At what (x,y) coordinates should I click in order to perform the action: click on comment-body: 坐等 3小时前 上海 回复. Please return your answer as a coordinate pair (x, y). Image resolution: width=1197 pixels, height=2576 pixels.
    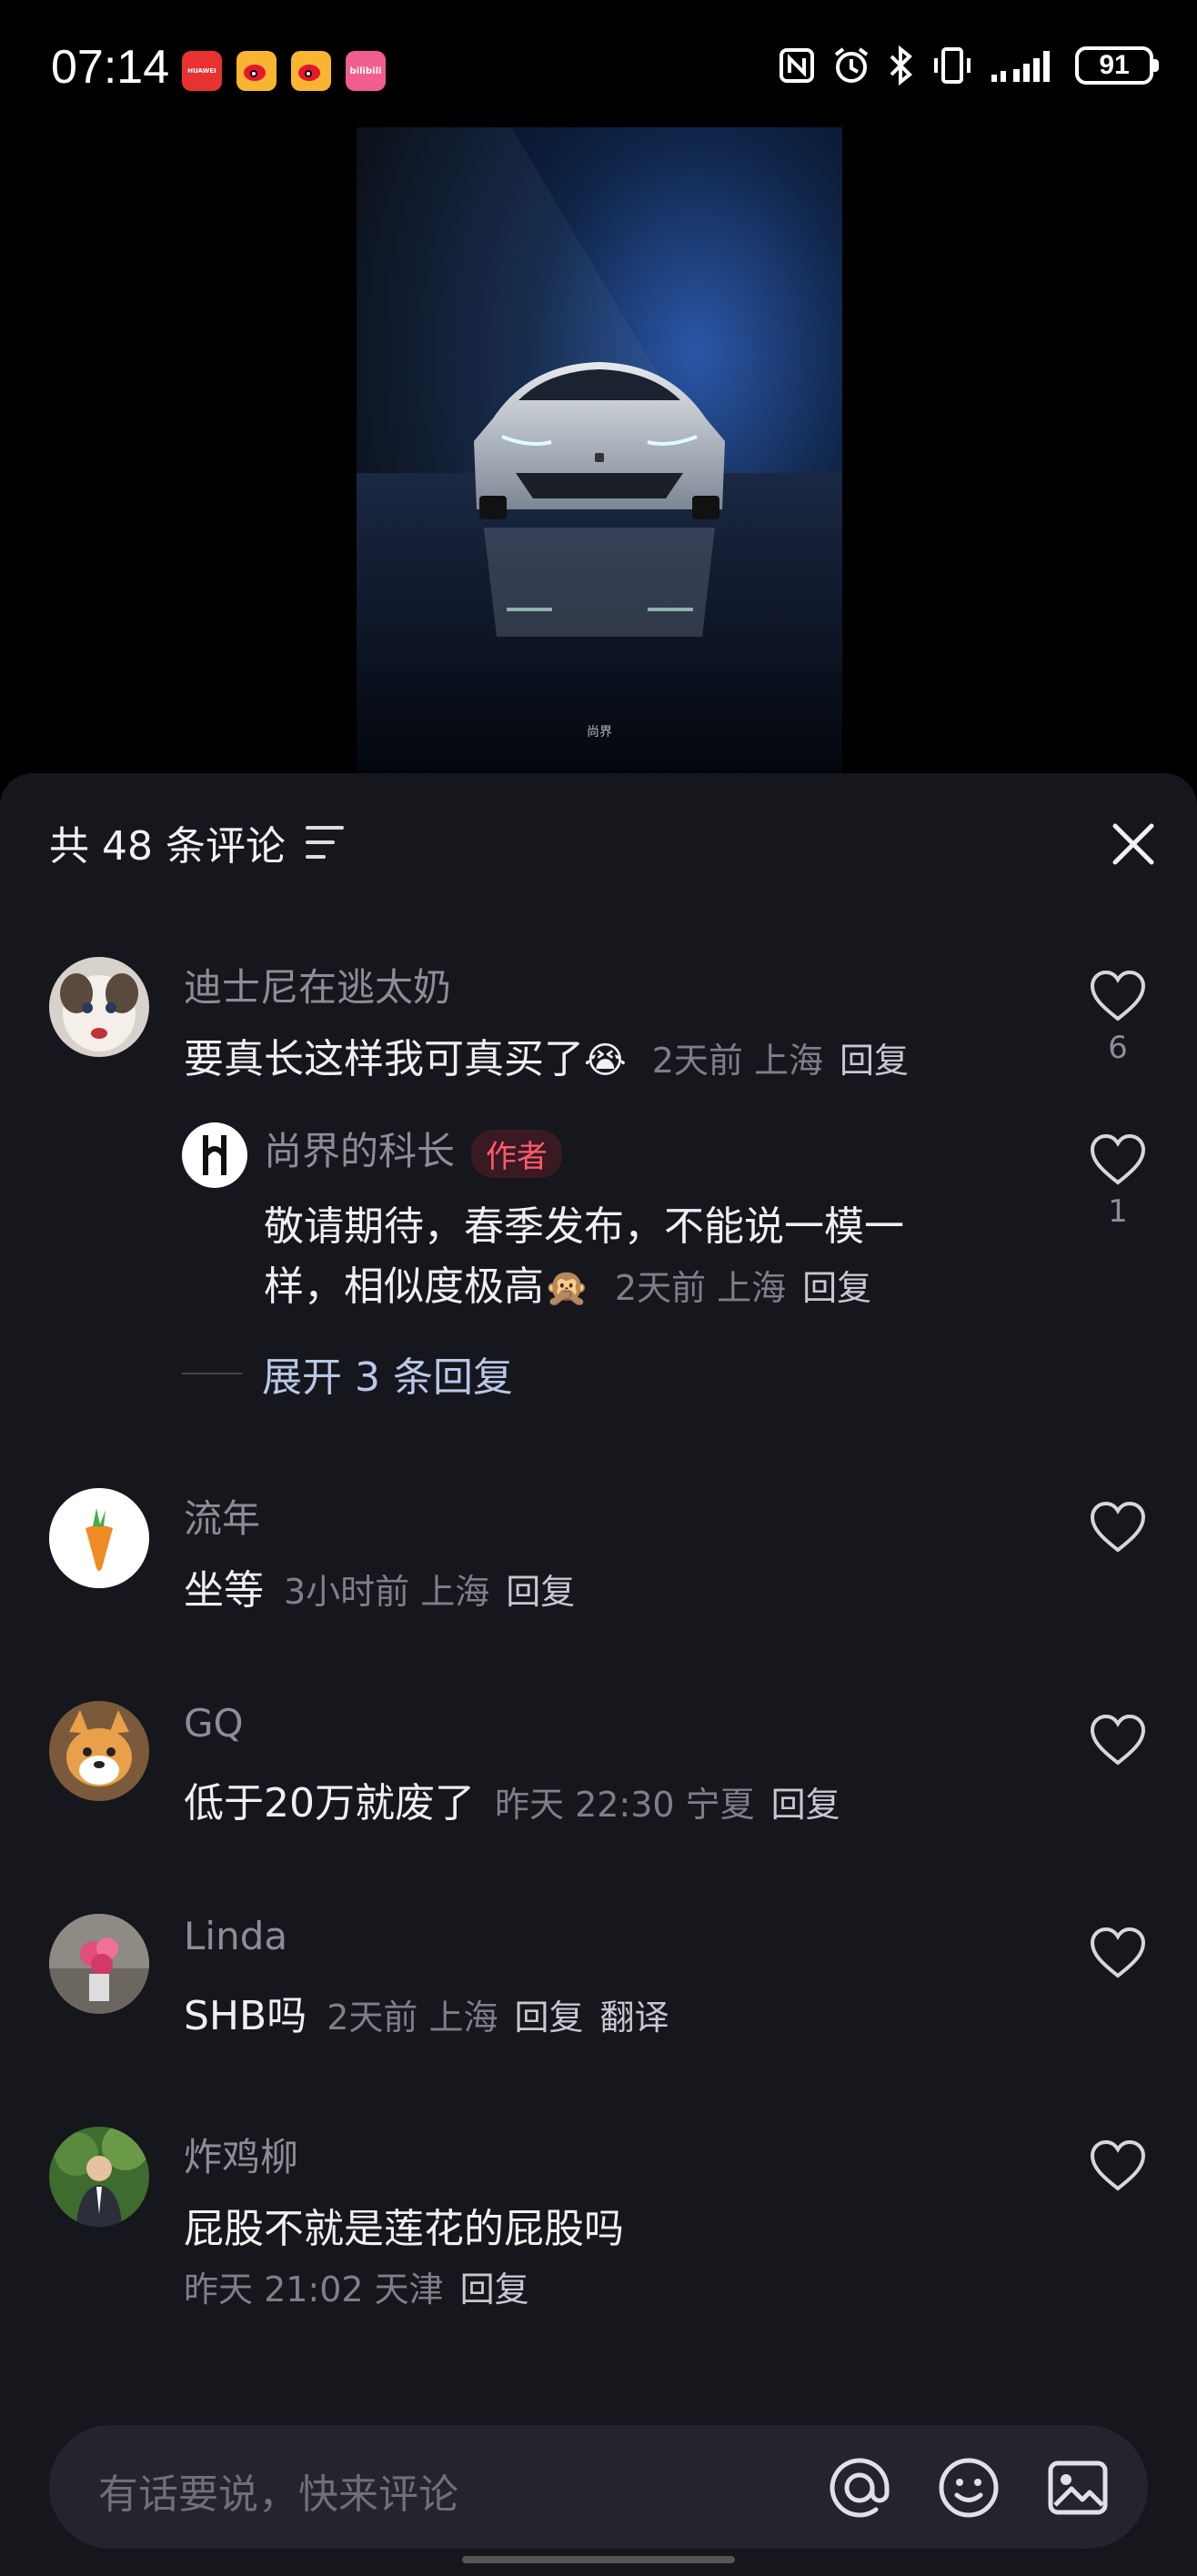
    Looking at the image, I should click on (379, 1586).